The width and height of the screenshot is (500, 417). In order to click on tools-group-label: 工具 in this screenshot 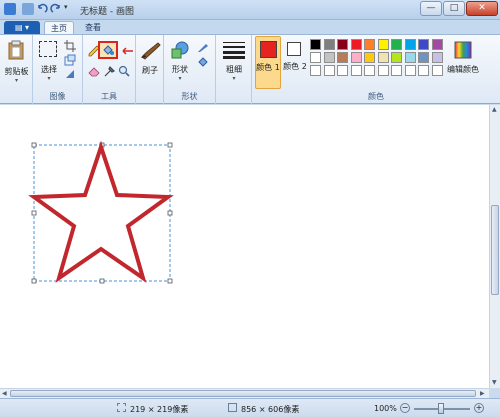, I will do `click(109, 96)`.